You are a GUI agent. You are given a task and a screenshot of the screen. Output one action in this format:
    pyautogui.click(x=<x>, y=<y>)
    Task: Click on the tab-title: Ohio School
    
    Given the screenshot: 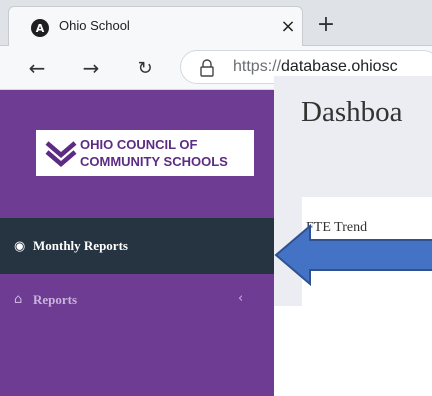 What is the action you would take?
    pyautogui.click(x=94, y=25)
    